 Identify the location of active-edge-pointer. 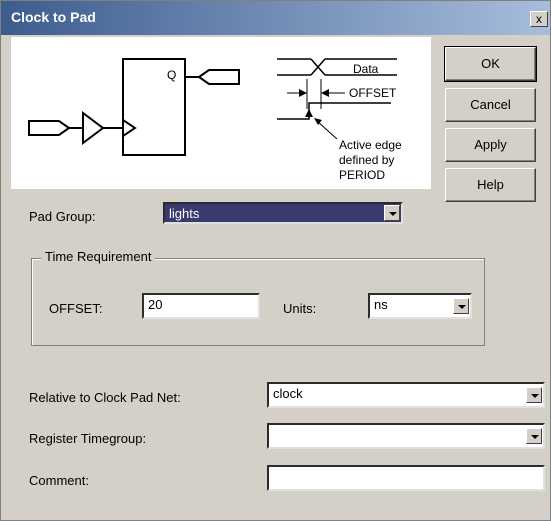
(327, 130).